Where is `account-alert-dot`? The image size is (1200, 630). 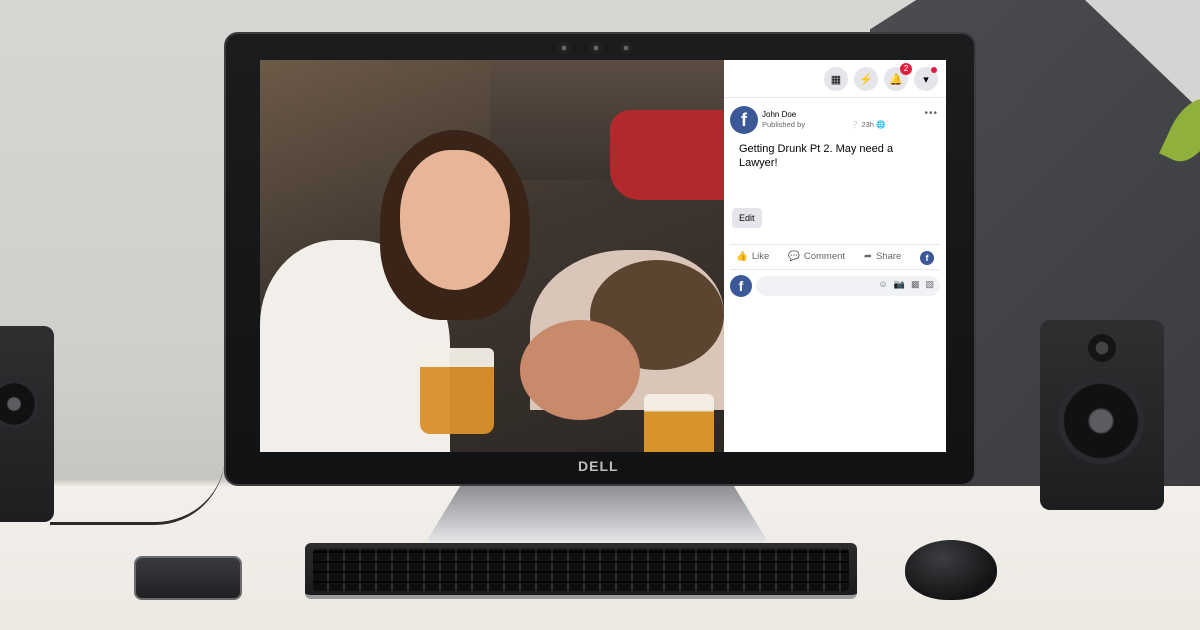 account-alert-dot is located at coordinates (934, 70).